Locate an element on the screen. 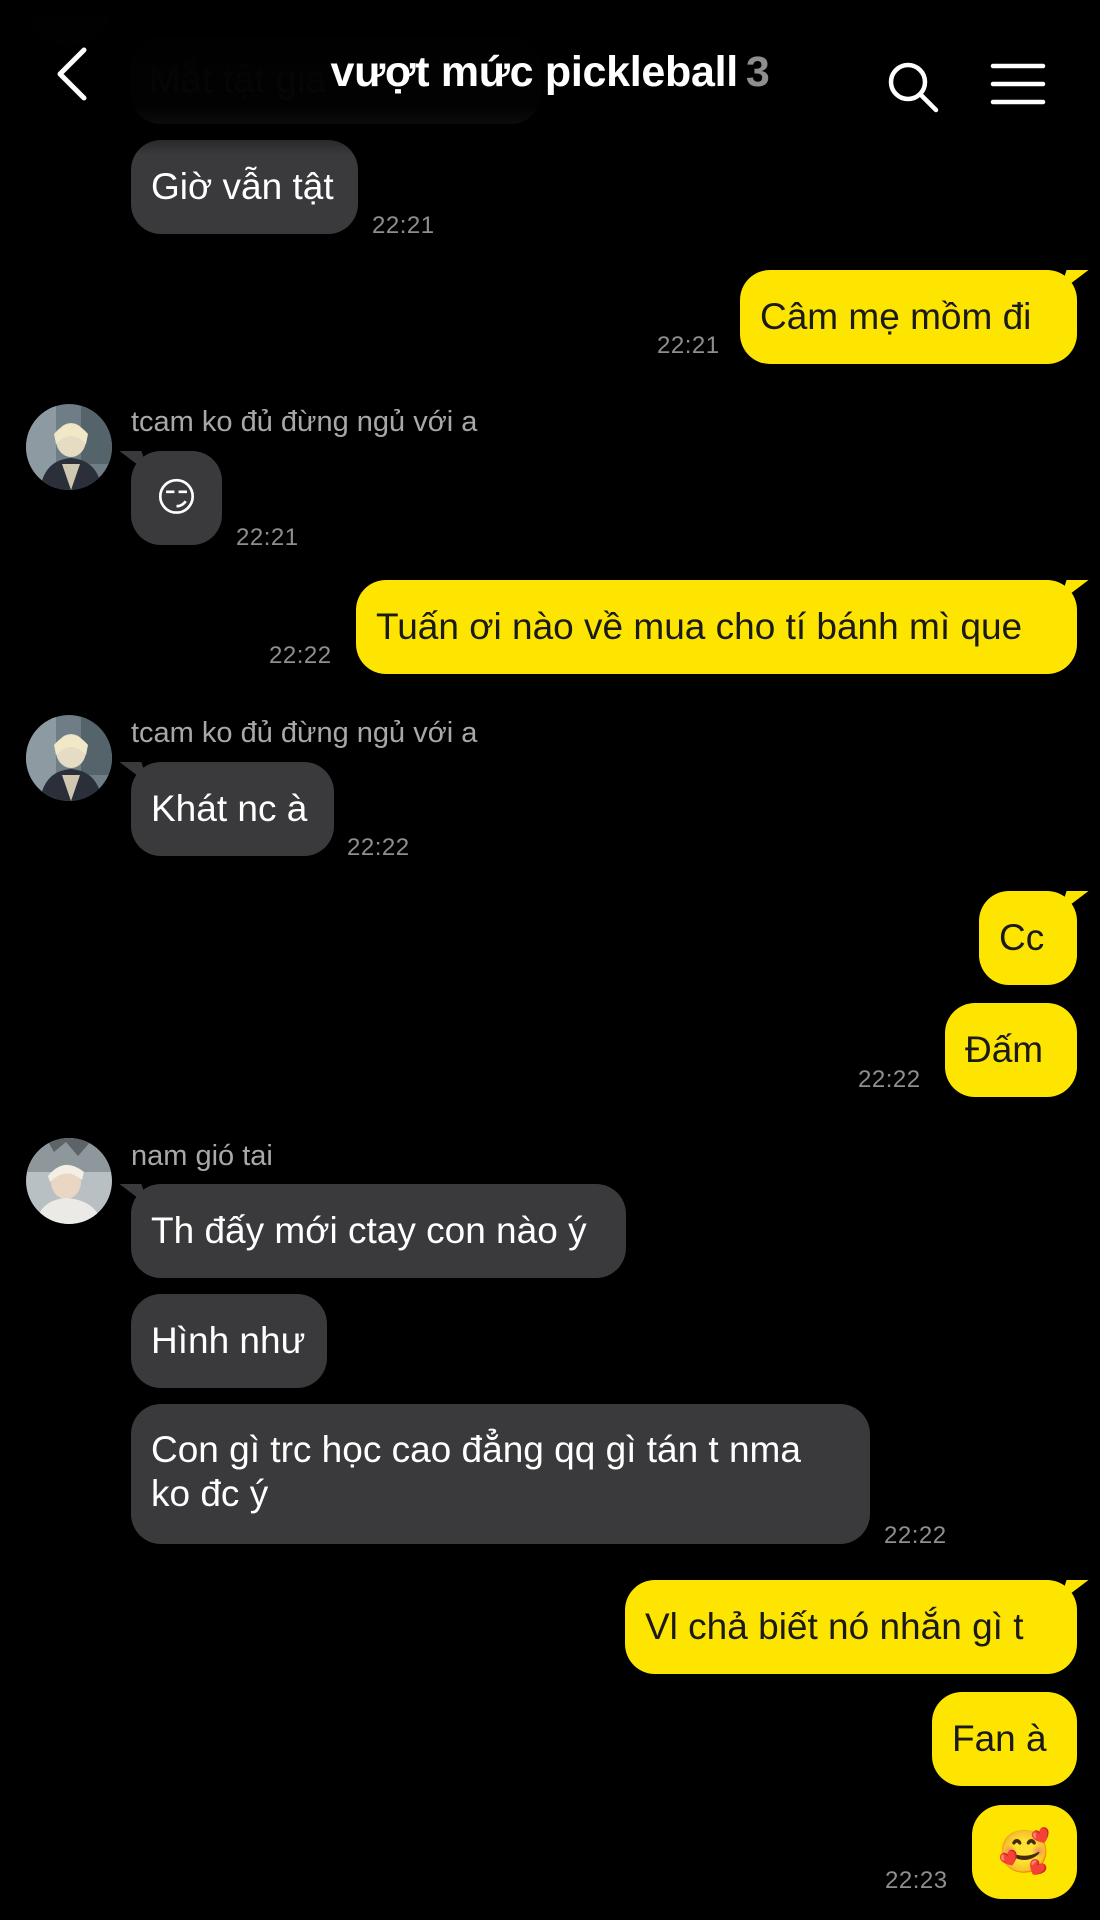 This screenshot has width=1100, height=1920. message-bubble: Th đấy mới ctay con nào ý is located at coordinates (378, 1231).